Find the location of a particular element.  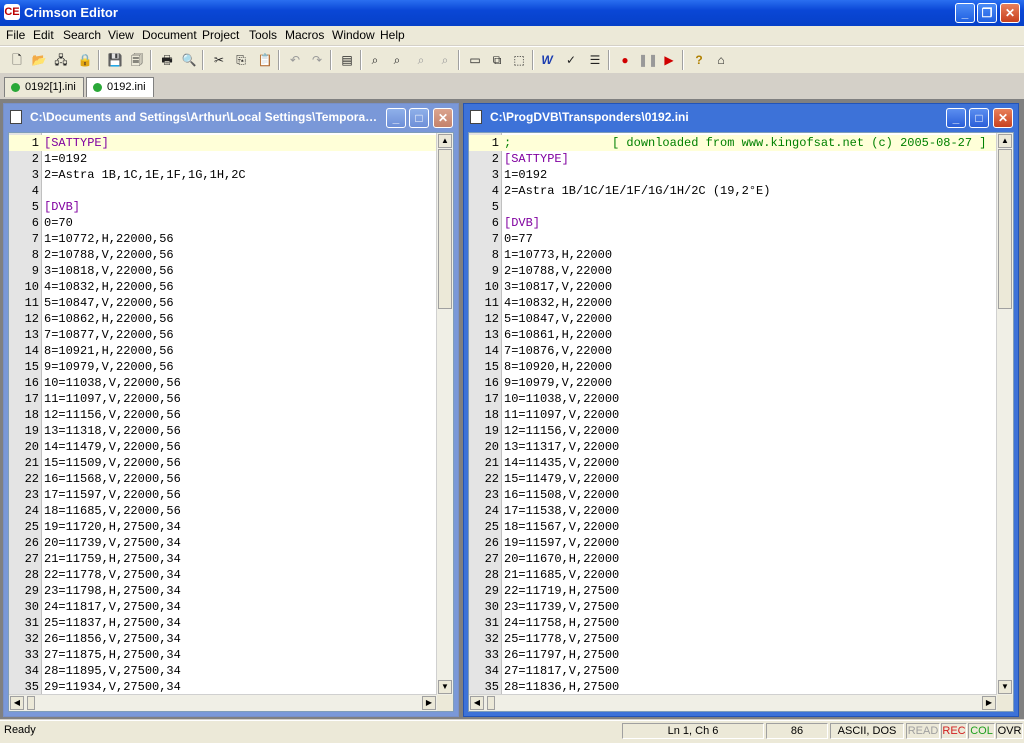

line-text: 2=Astra 1B,1C,1E,1F,1G,1H,2C is located at coordinates (145, 175).